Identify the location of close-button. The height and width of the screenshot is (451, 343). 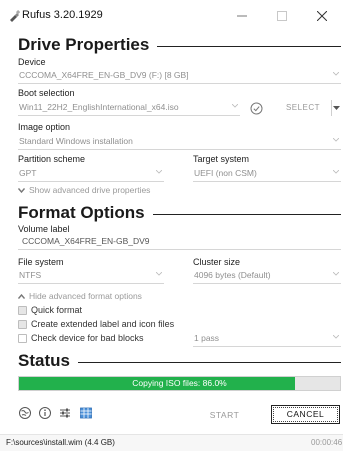
(322, 16).